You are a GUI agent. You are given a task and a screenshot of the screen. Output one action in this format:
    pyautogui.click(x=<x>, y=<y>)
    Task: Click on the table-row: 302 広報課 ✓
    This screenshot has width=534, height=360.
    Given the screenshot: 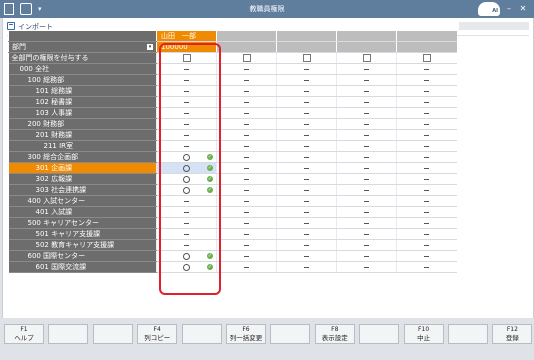 What is the action you would take?
    pyautogui.click(x=232, y=179)
    